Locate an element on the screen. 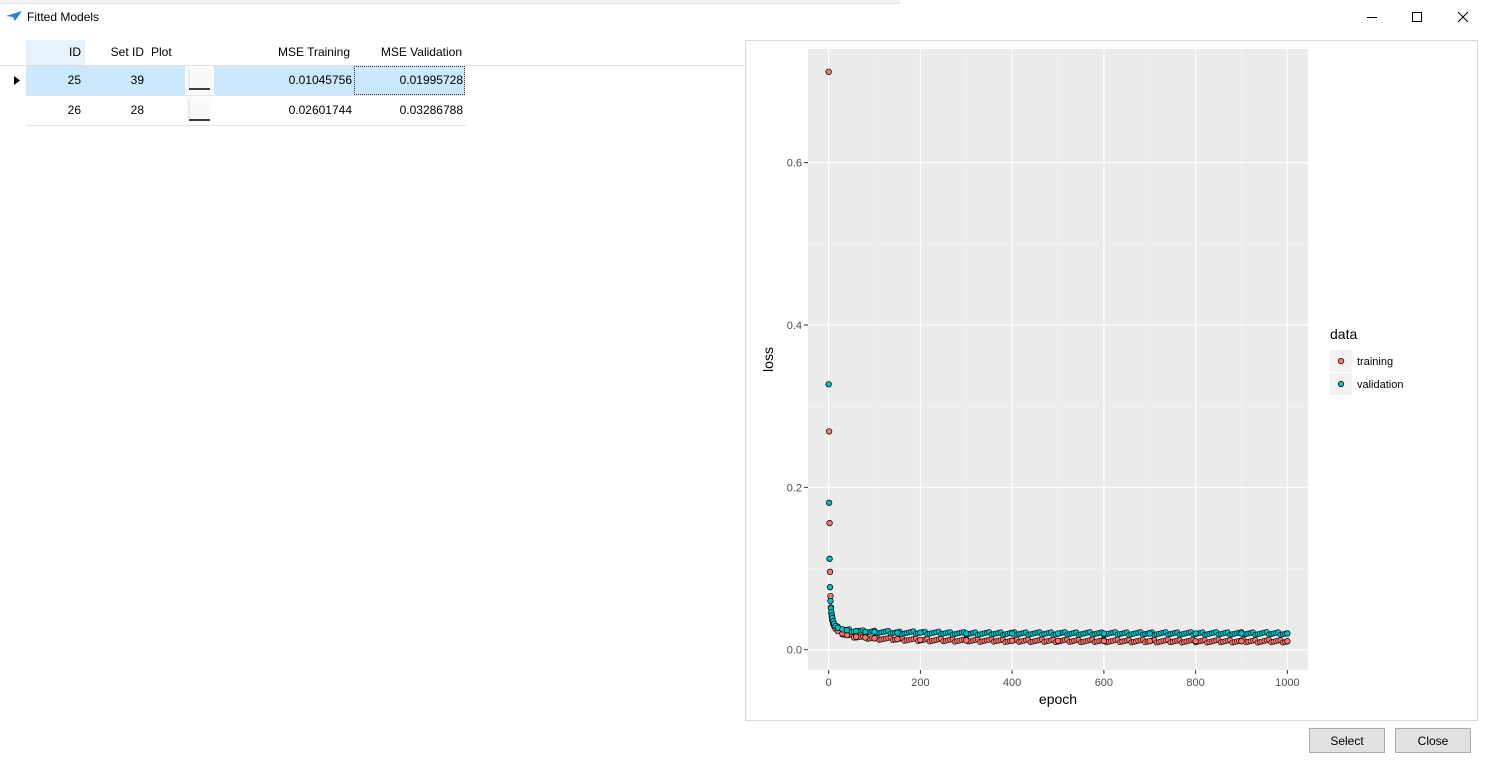  cell-id: 26 is located at coordinates (55, 110).